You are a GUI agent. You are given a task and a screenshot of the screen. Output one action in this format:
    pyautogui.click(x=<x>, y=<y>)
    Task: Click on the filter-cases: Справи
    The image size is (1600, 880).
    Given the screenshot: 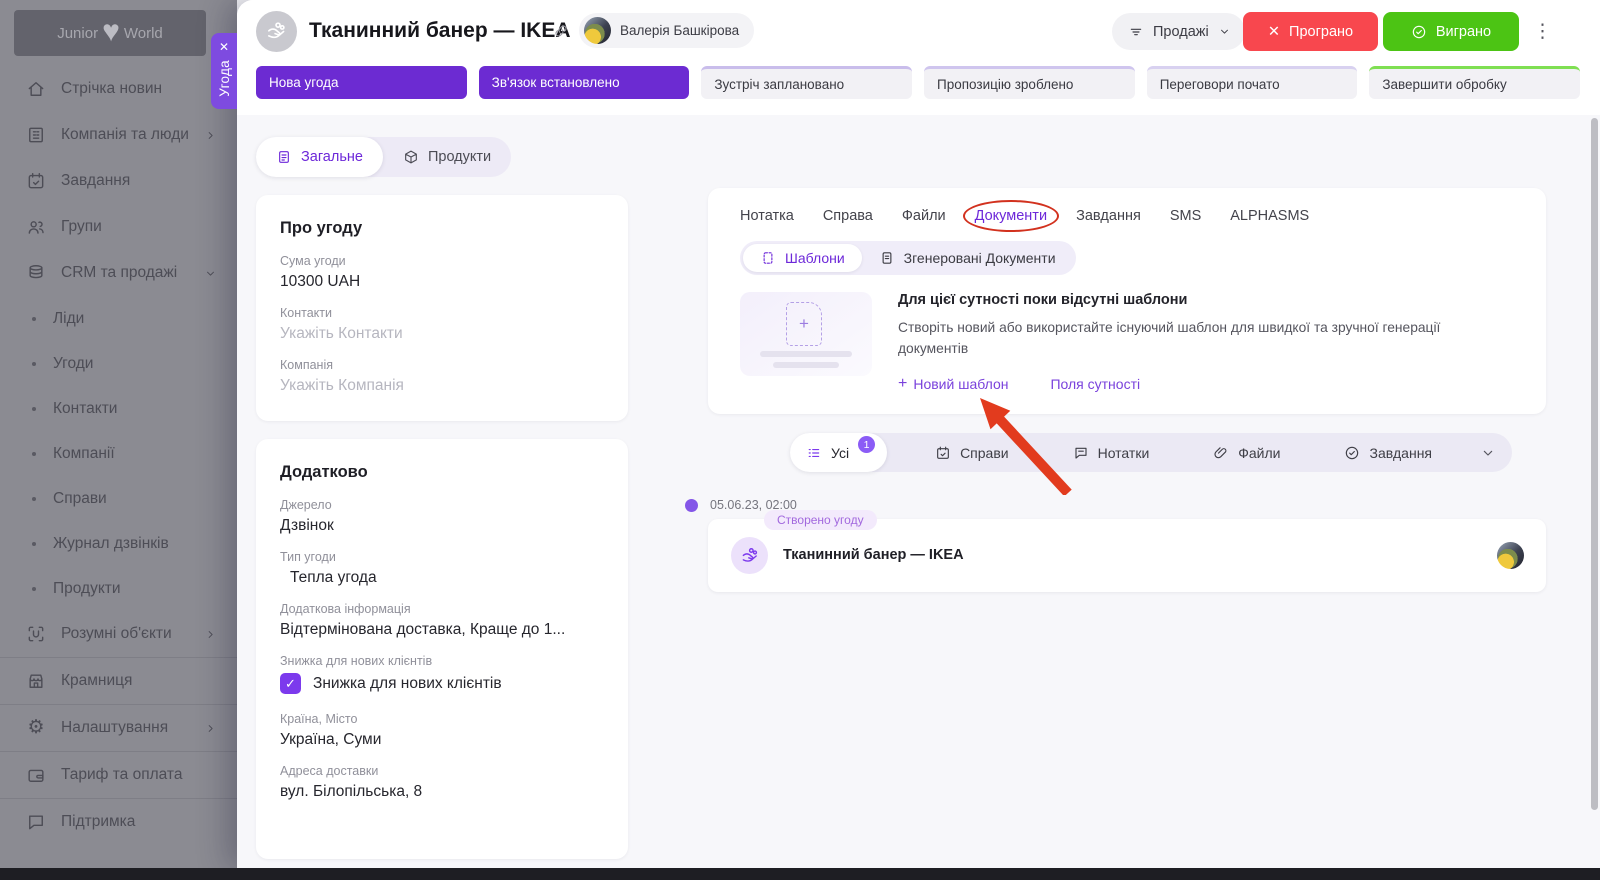 What is the action you would take?
    pyautogui.click(x=972, y=452)
    